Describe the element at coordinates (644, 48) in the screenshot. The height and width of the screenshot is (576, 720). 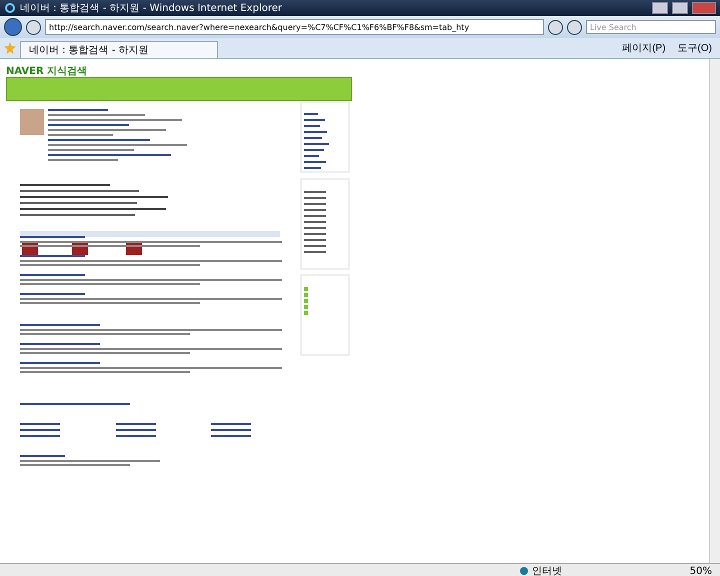
I see `command-button: 페이지(P)` at that location.